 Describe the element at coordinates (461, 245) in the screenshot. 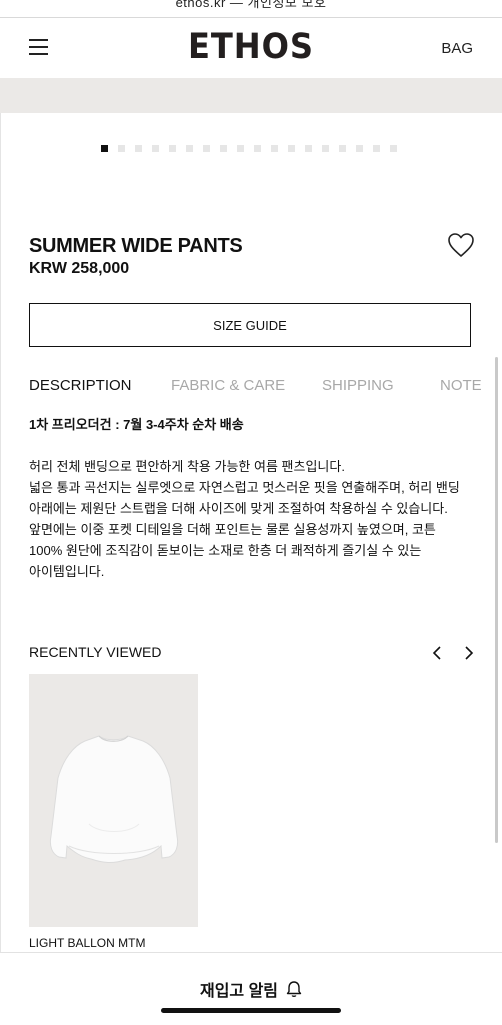

I see `heart-icon` at that location.